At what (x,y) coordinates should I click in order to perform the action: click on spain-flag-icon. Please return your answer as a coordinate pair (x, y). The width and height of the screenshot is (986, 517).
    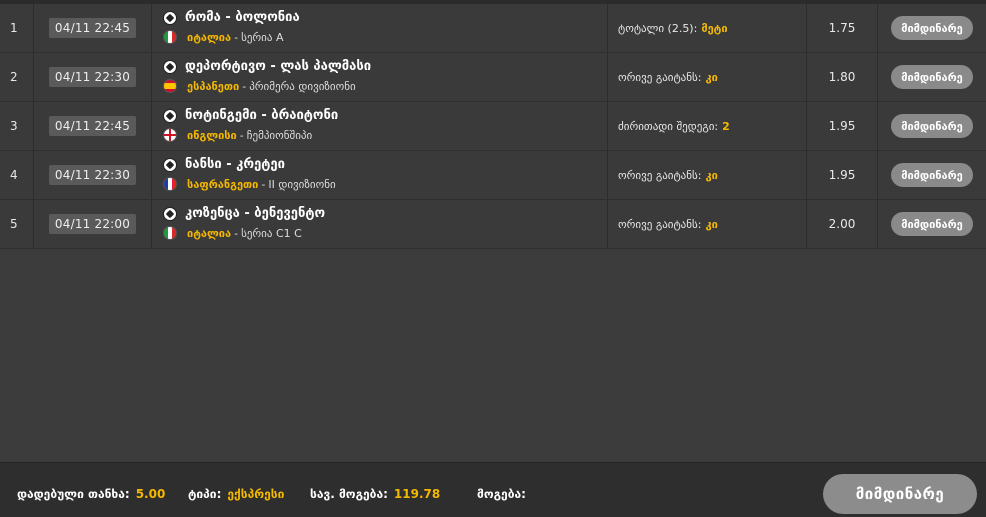
    Looking at the image, I should click on (170, 86).